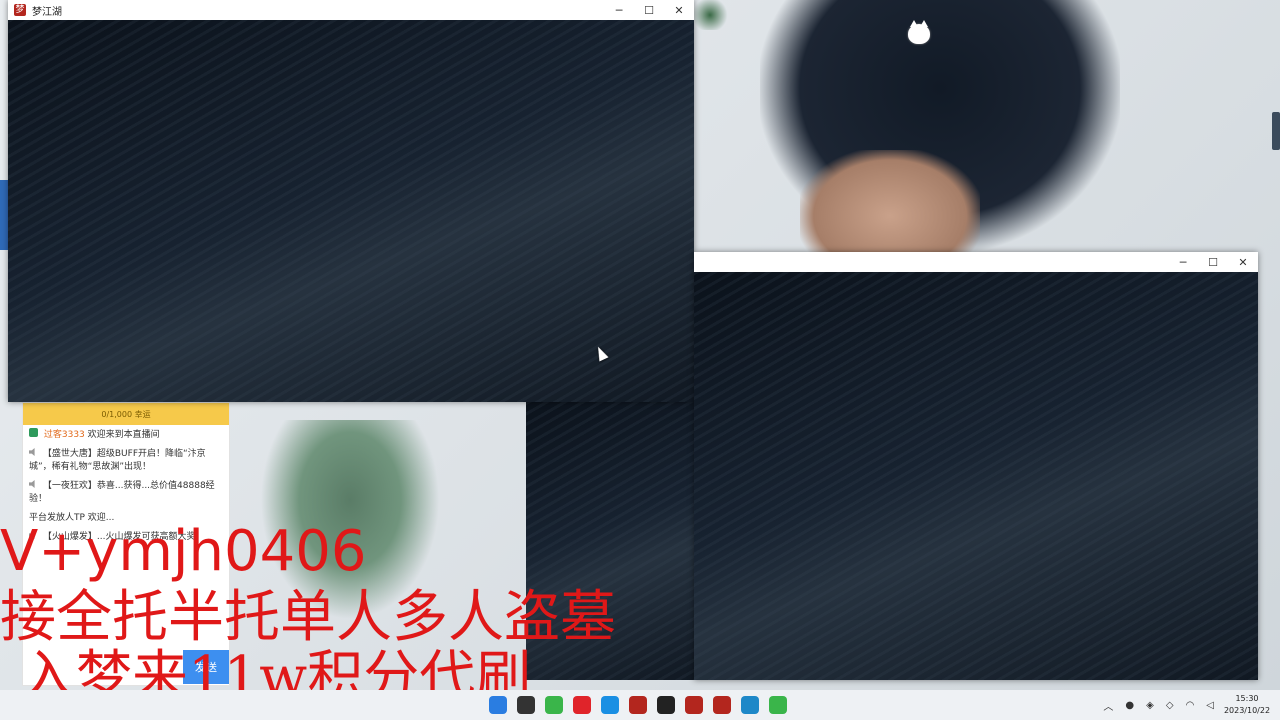  What do you see at coordinates (122, 492) in the screenshot?
I see `chat-text: 【一夜狂欢】恭喜...获得...总价值48888经验！` at bounding box center [122, 492].